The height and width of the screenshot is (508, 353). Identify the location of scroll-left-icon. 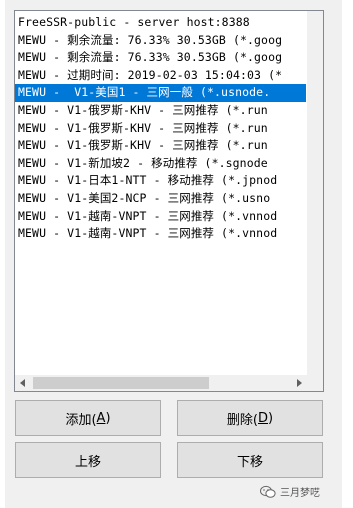
(22, 383).